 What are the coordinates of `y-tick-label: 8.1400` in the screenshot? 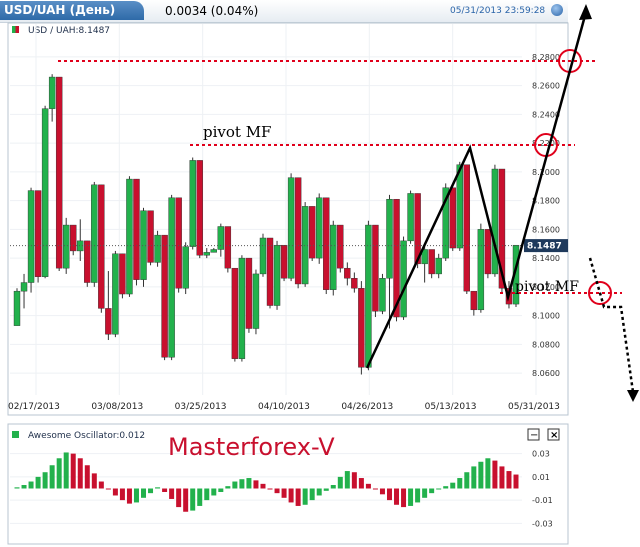 It's located at (546, 258).